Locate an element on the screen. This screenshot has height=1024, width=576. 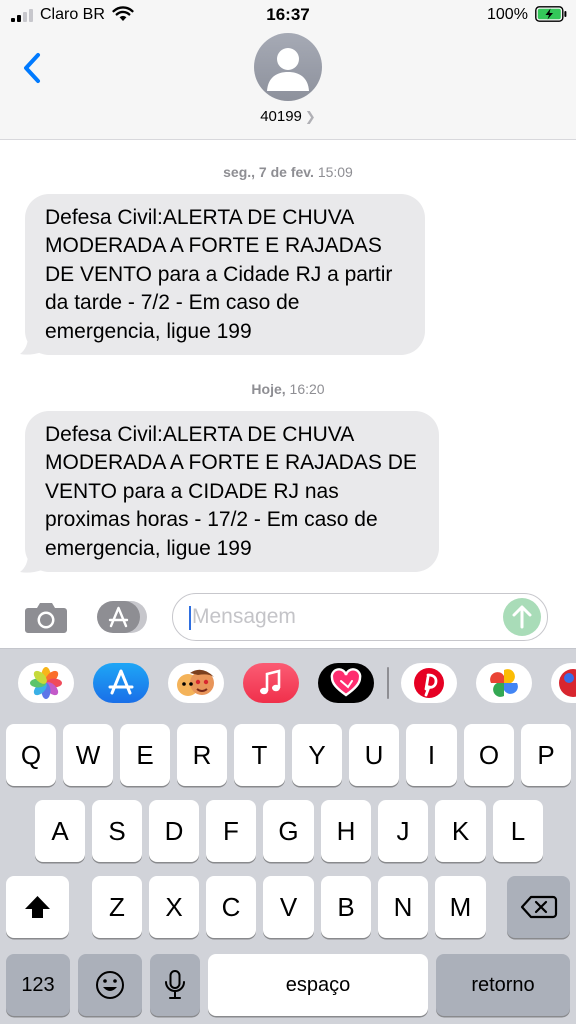
key-p: P is located at coordinates (546, 755).